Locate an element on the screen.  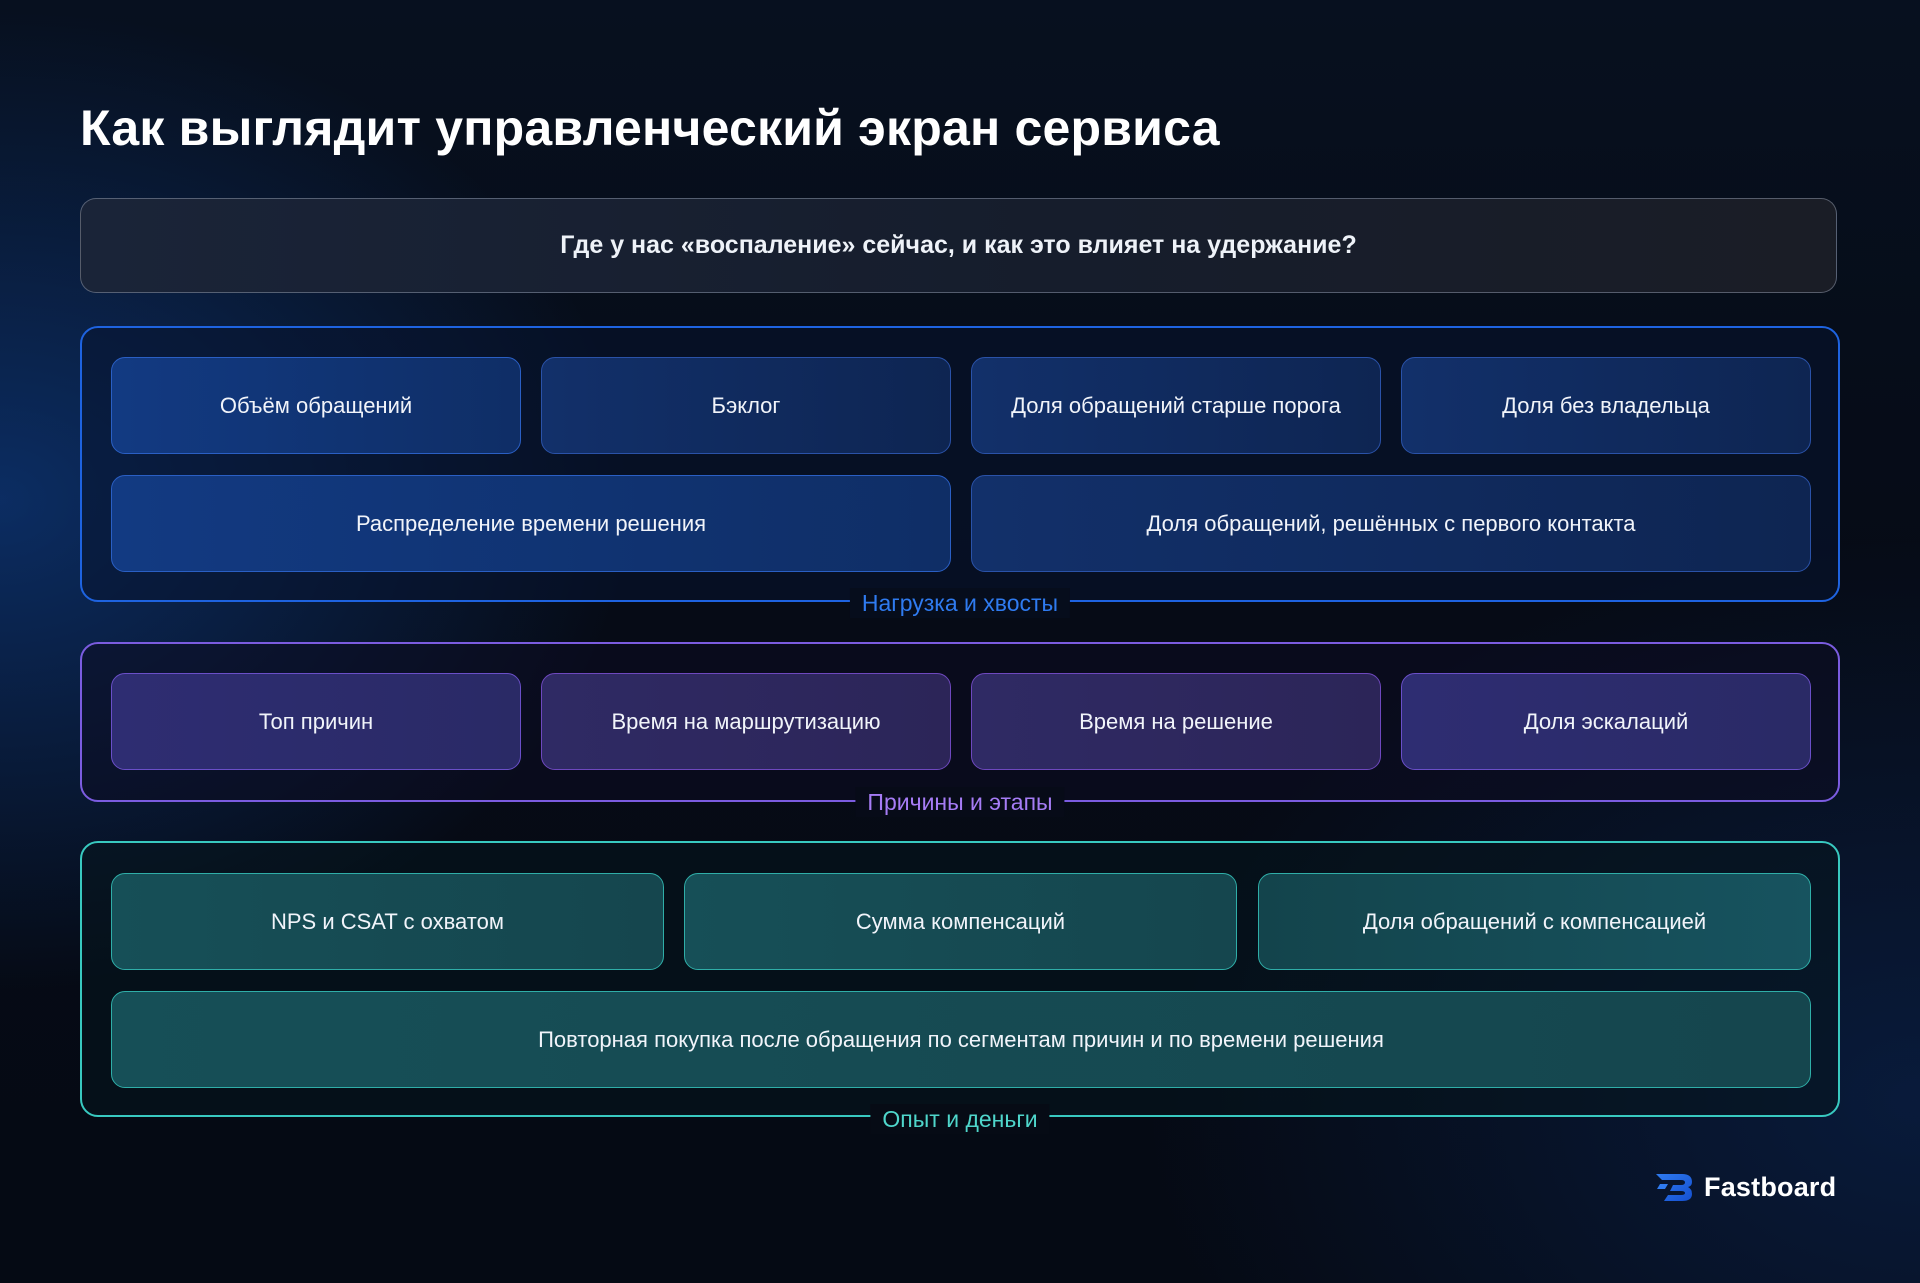
card-over-threshold-share: Доля обращений старше порога is located at coordinates (1176, 405).